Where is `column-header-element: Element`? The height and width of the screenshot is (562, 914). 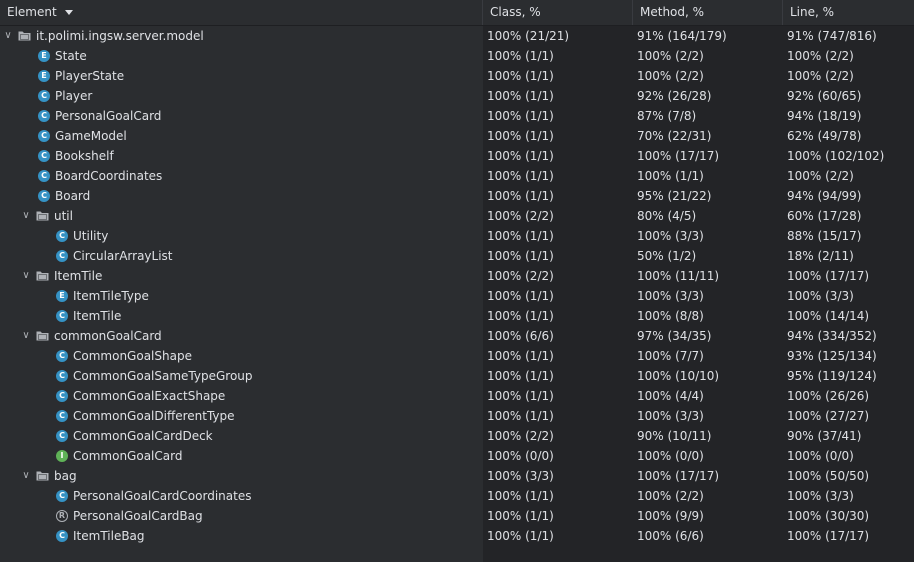 column-header-element: Element is located at coordinates (241, 12).